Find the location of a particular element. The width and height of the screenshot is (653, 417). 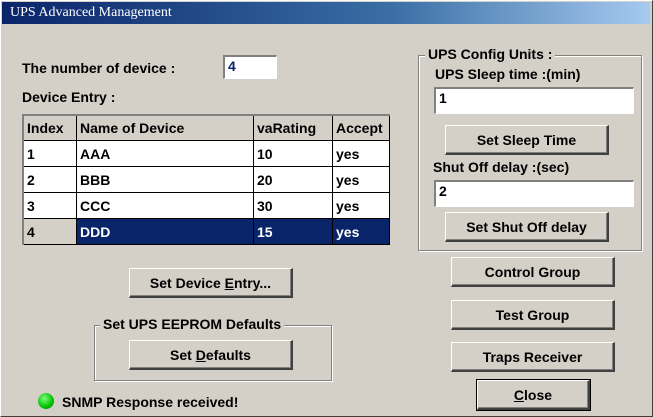

set-defaults-prefix: Set is located at coordinates (183, 354).